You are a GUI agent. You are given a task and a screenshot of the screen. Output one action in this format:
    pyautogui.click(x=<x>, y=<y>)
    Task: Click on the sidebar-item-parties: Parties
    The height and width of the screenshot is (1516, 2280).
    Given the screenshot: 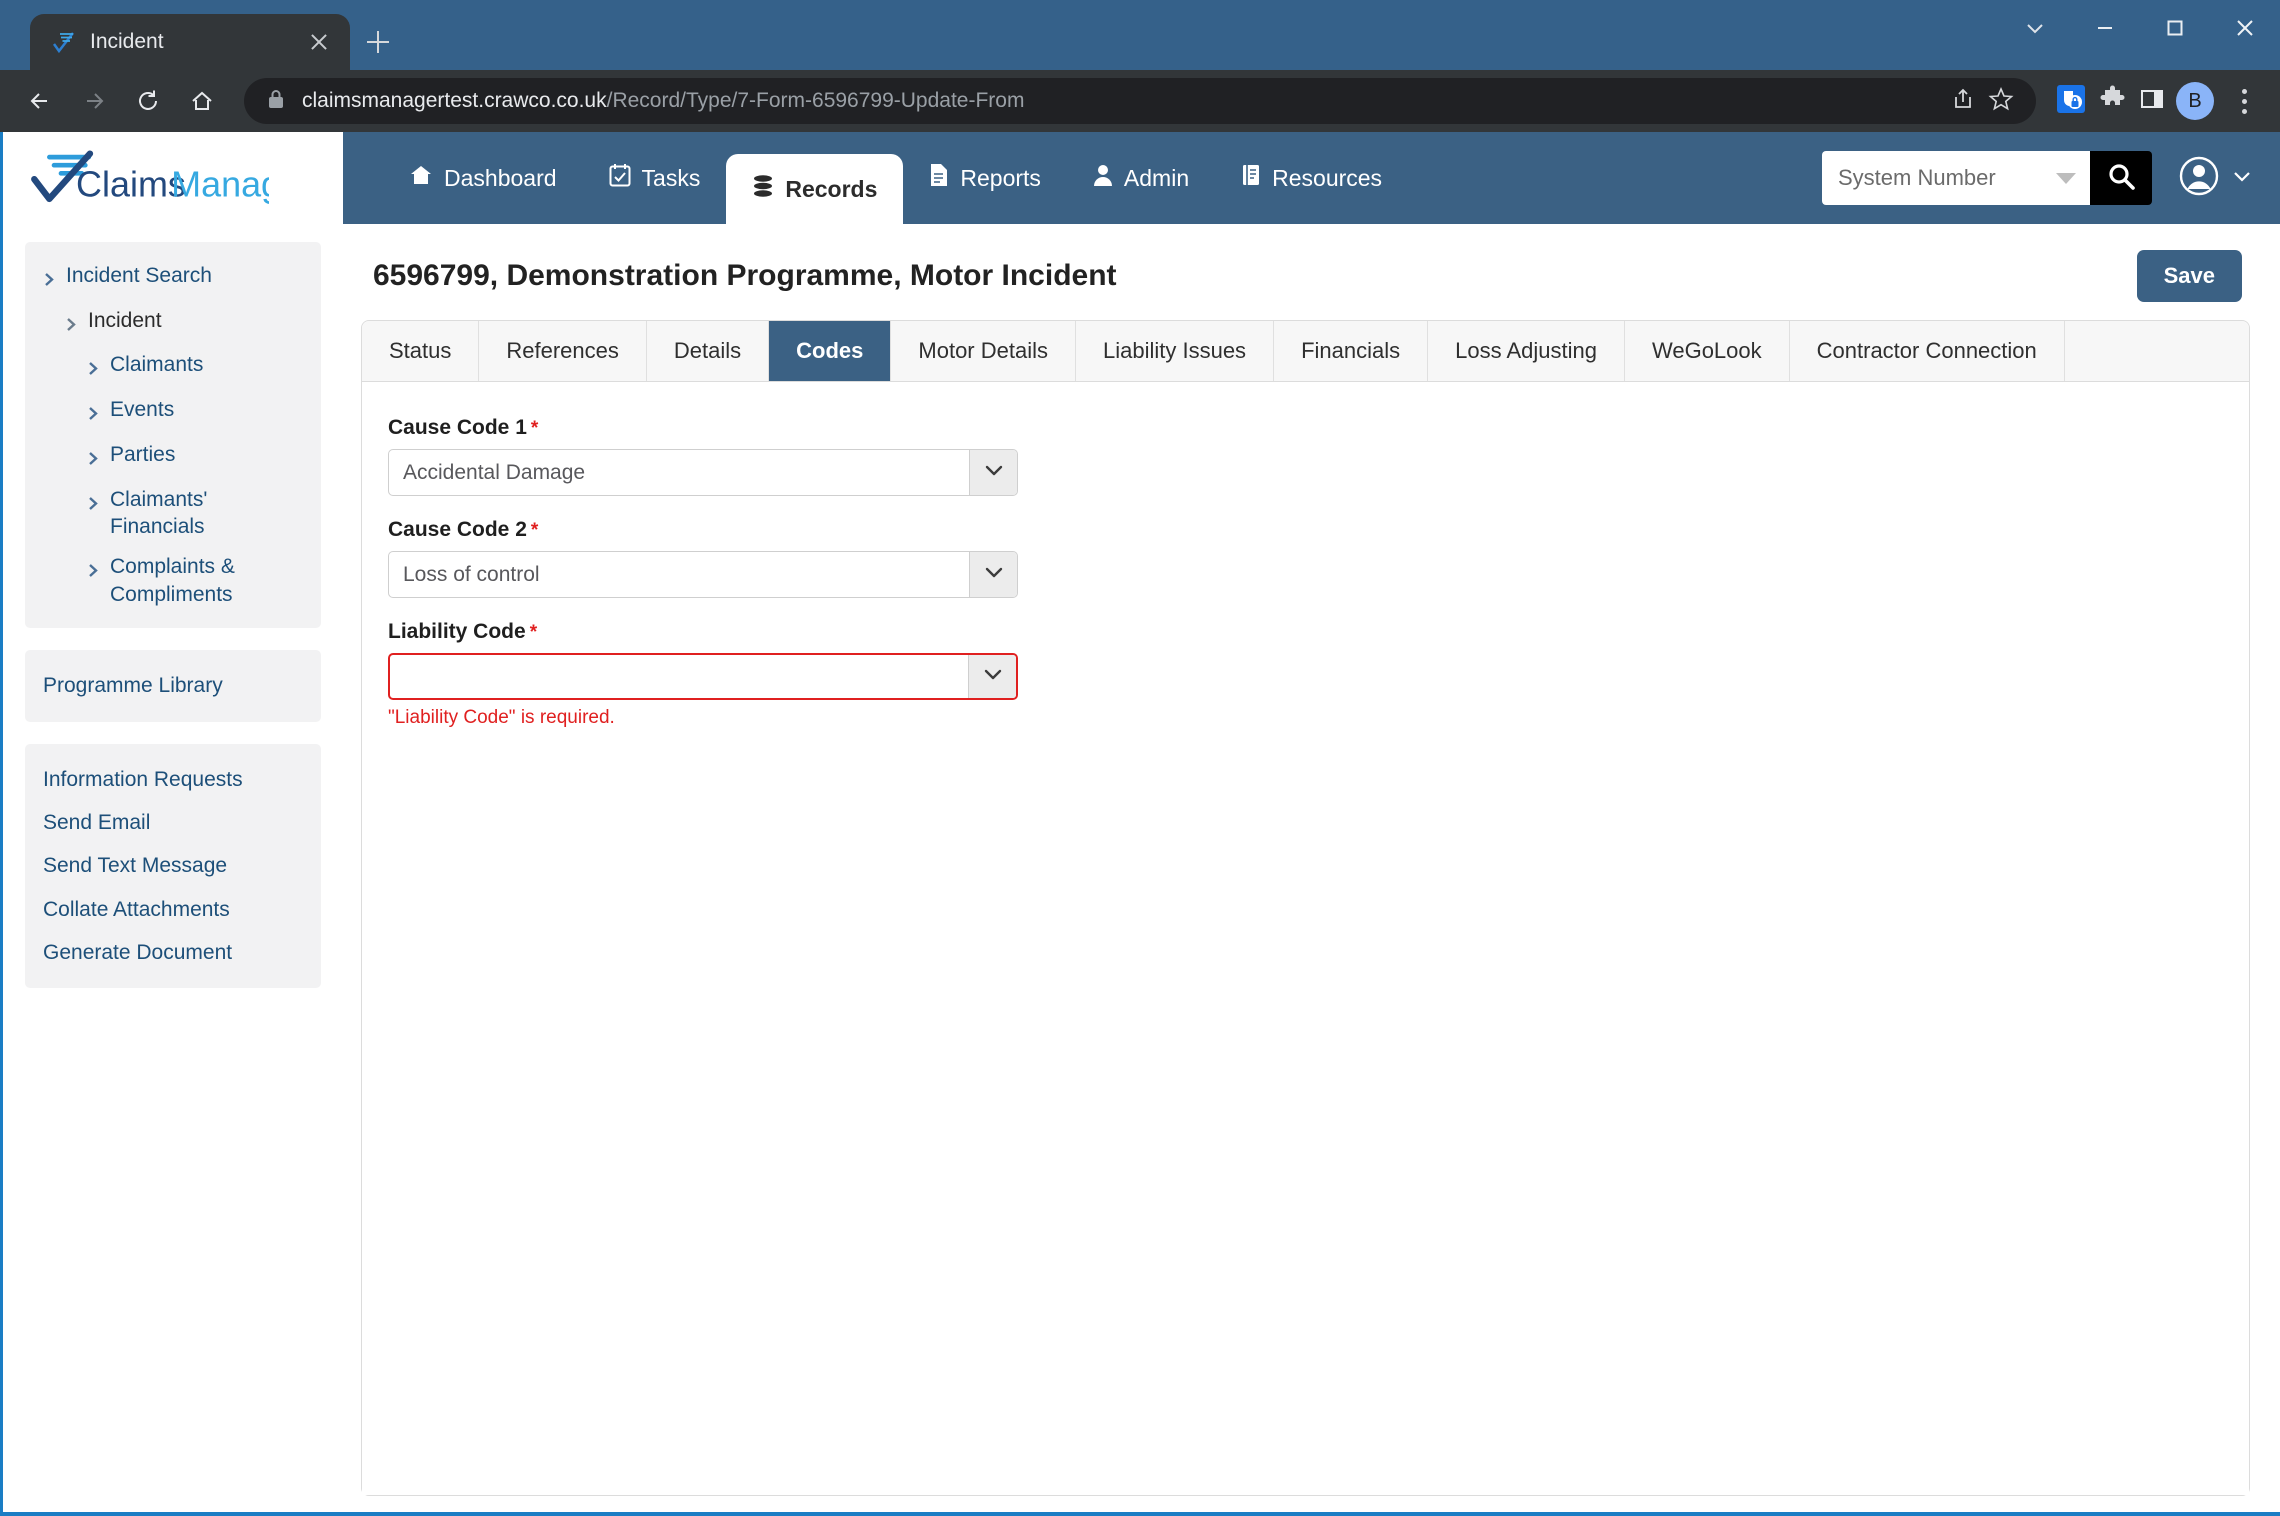 What is the action you would take?
    pyautogui.click(x=173, y=457)
    